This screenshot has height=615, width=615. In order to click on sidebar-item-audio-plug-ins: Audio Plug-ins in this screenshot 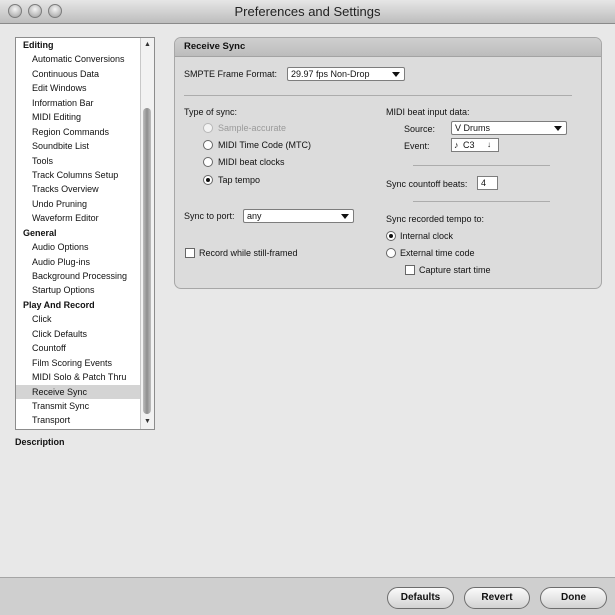, I will do `click(78, 262)`.